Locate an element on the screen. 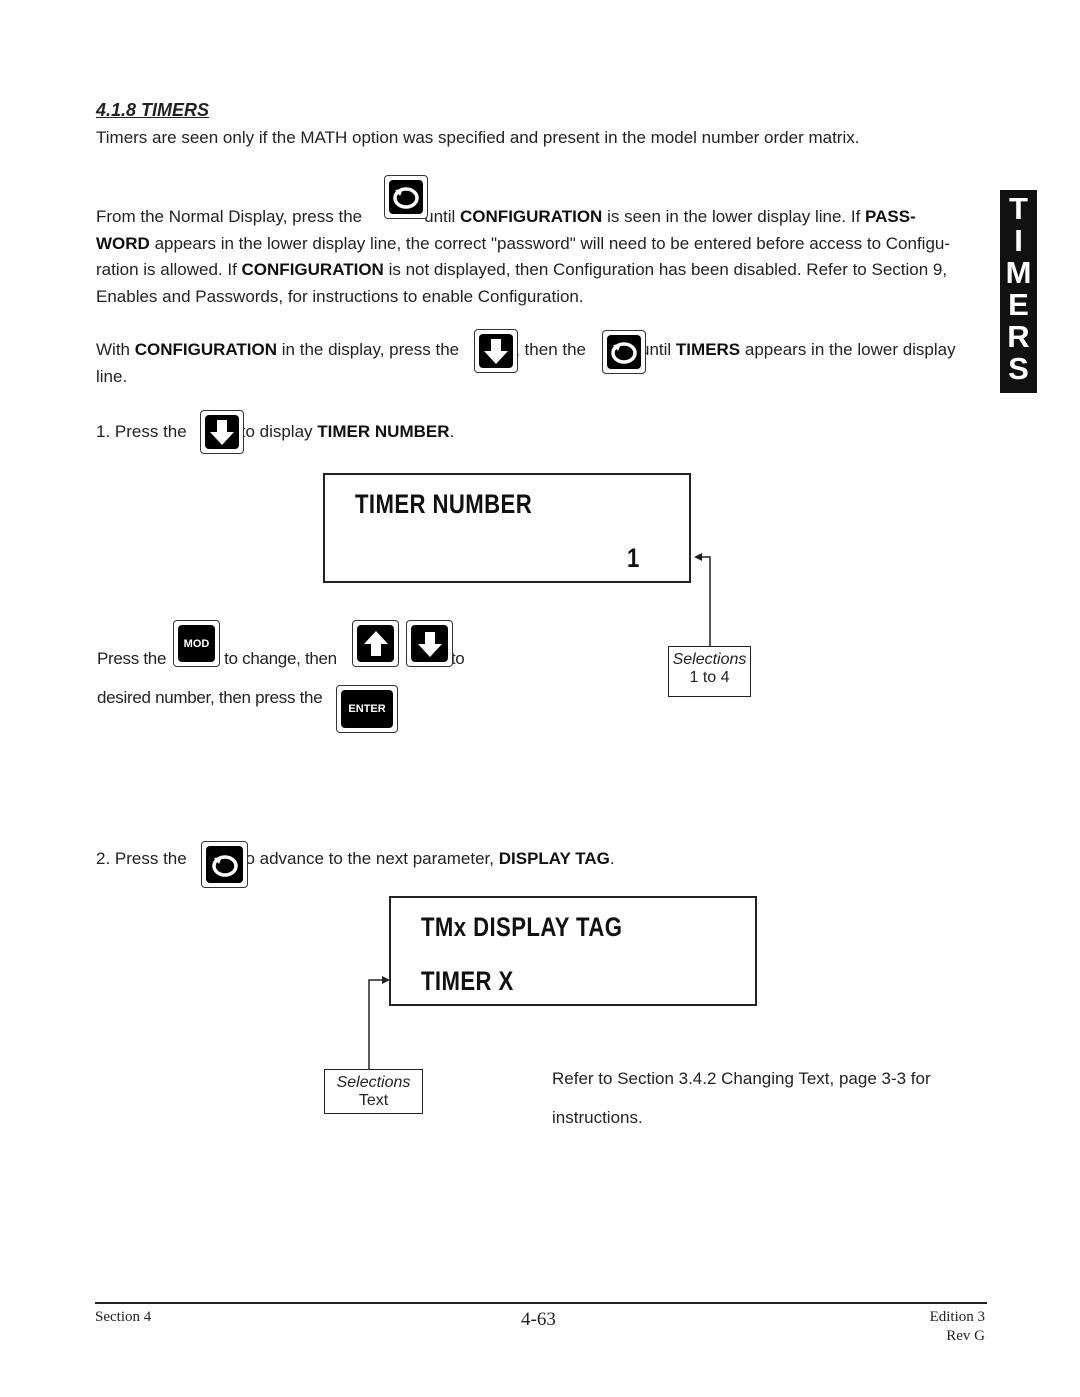 The height and width of the screenshot is (1397, 1080). selections-box: Selections 1 to 4 is located at coordinates (709, 671).